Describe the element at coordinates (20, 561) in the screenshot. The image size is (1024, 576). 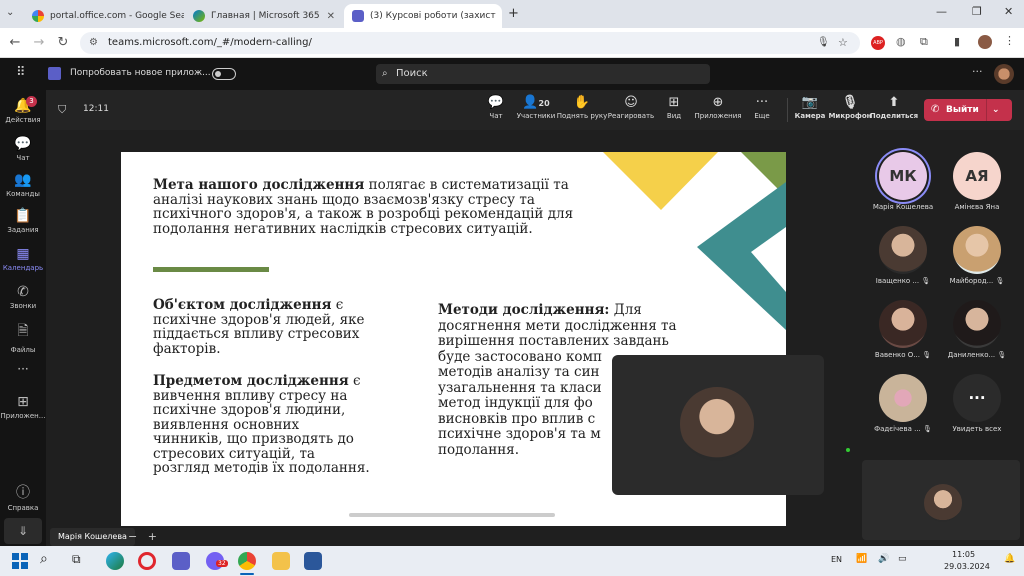
I see `windows-start-icon` at that location.